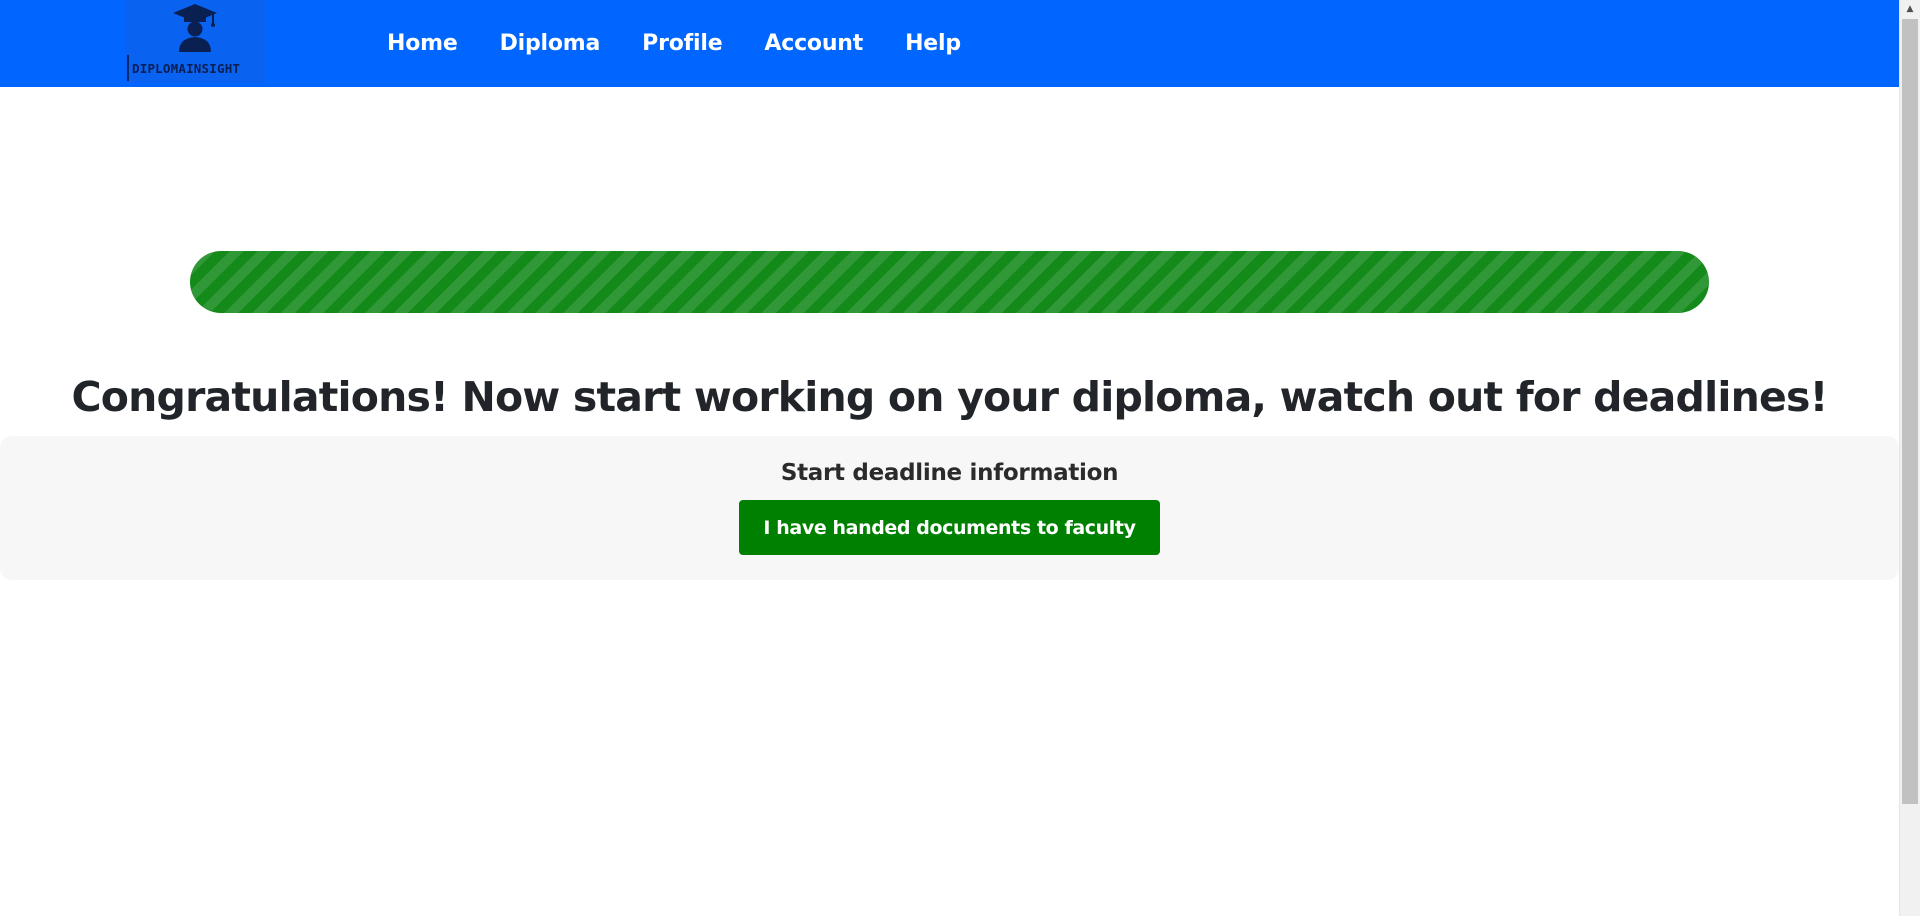 This screenshot has width=1920, height=916. Describe the element at coordinates (682, 43) in the screenshot. I see `nav-item-profile: Profile` at that location.